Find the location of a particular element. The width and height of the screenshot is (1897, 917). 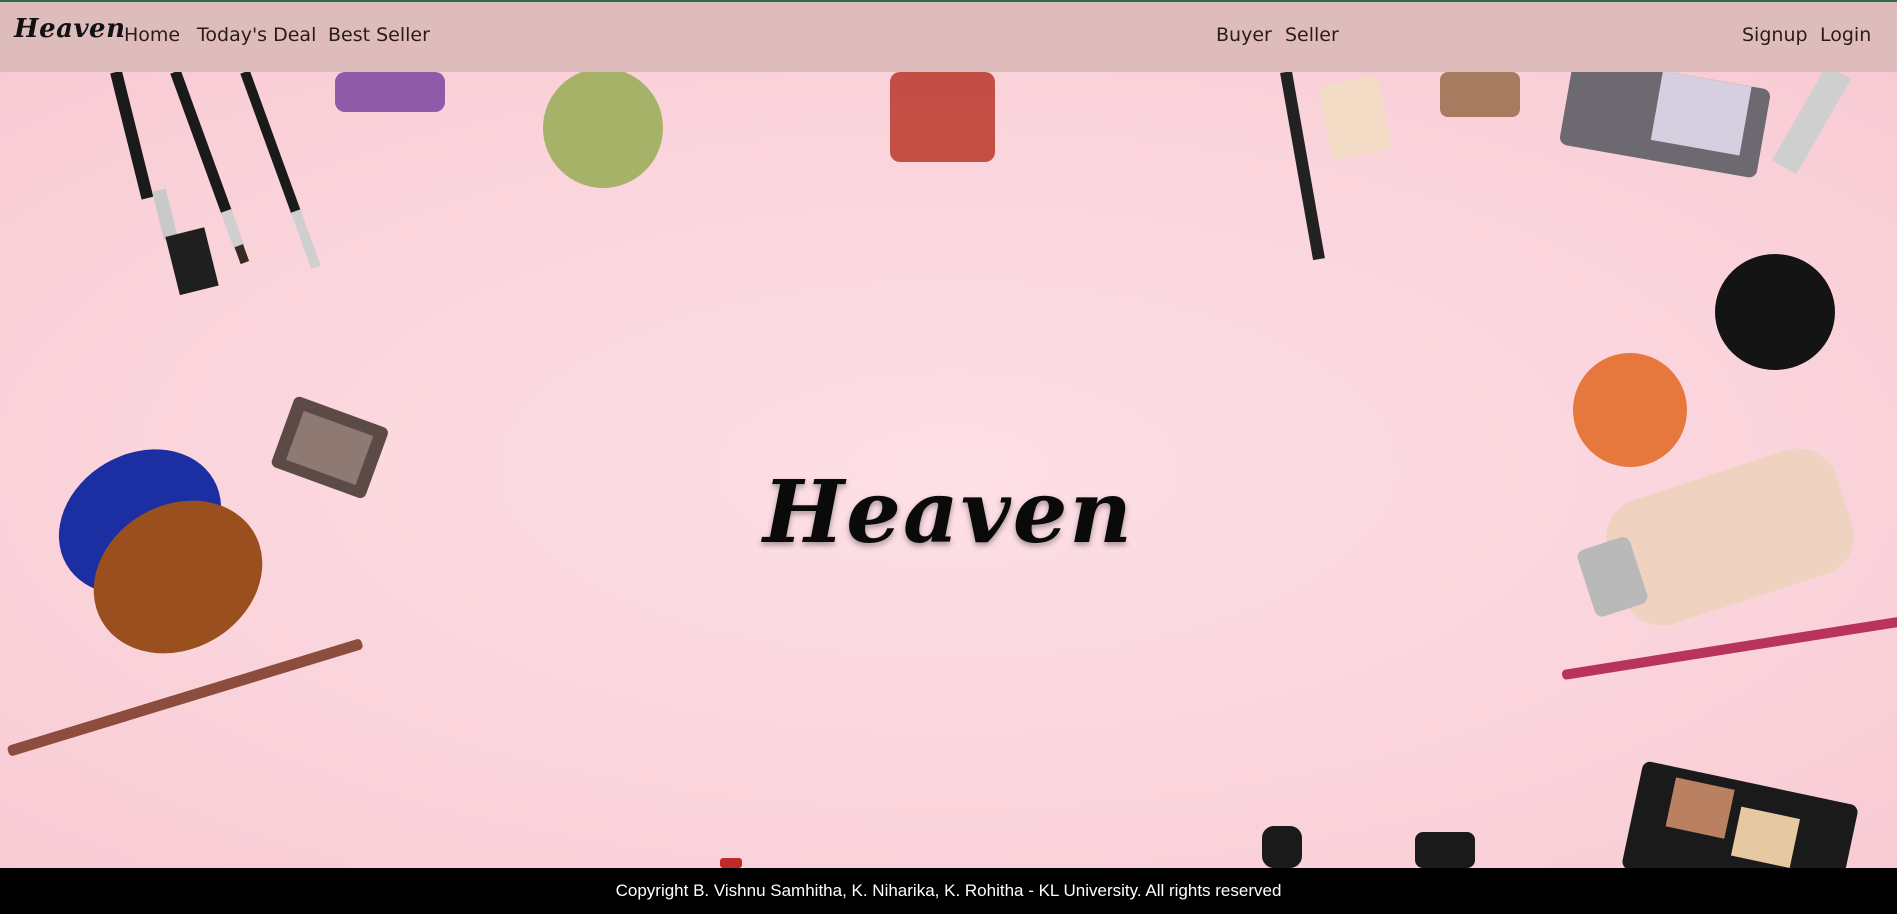

nav-link-signup: Signup is located at coordinates (1775, 35).